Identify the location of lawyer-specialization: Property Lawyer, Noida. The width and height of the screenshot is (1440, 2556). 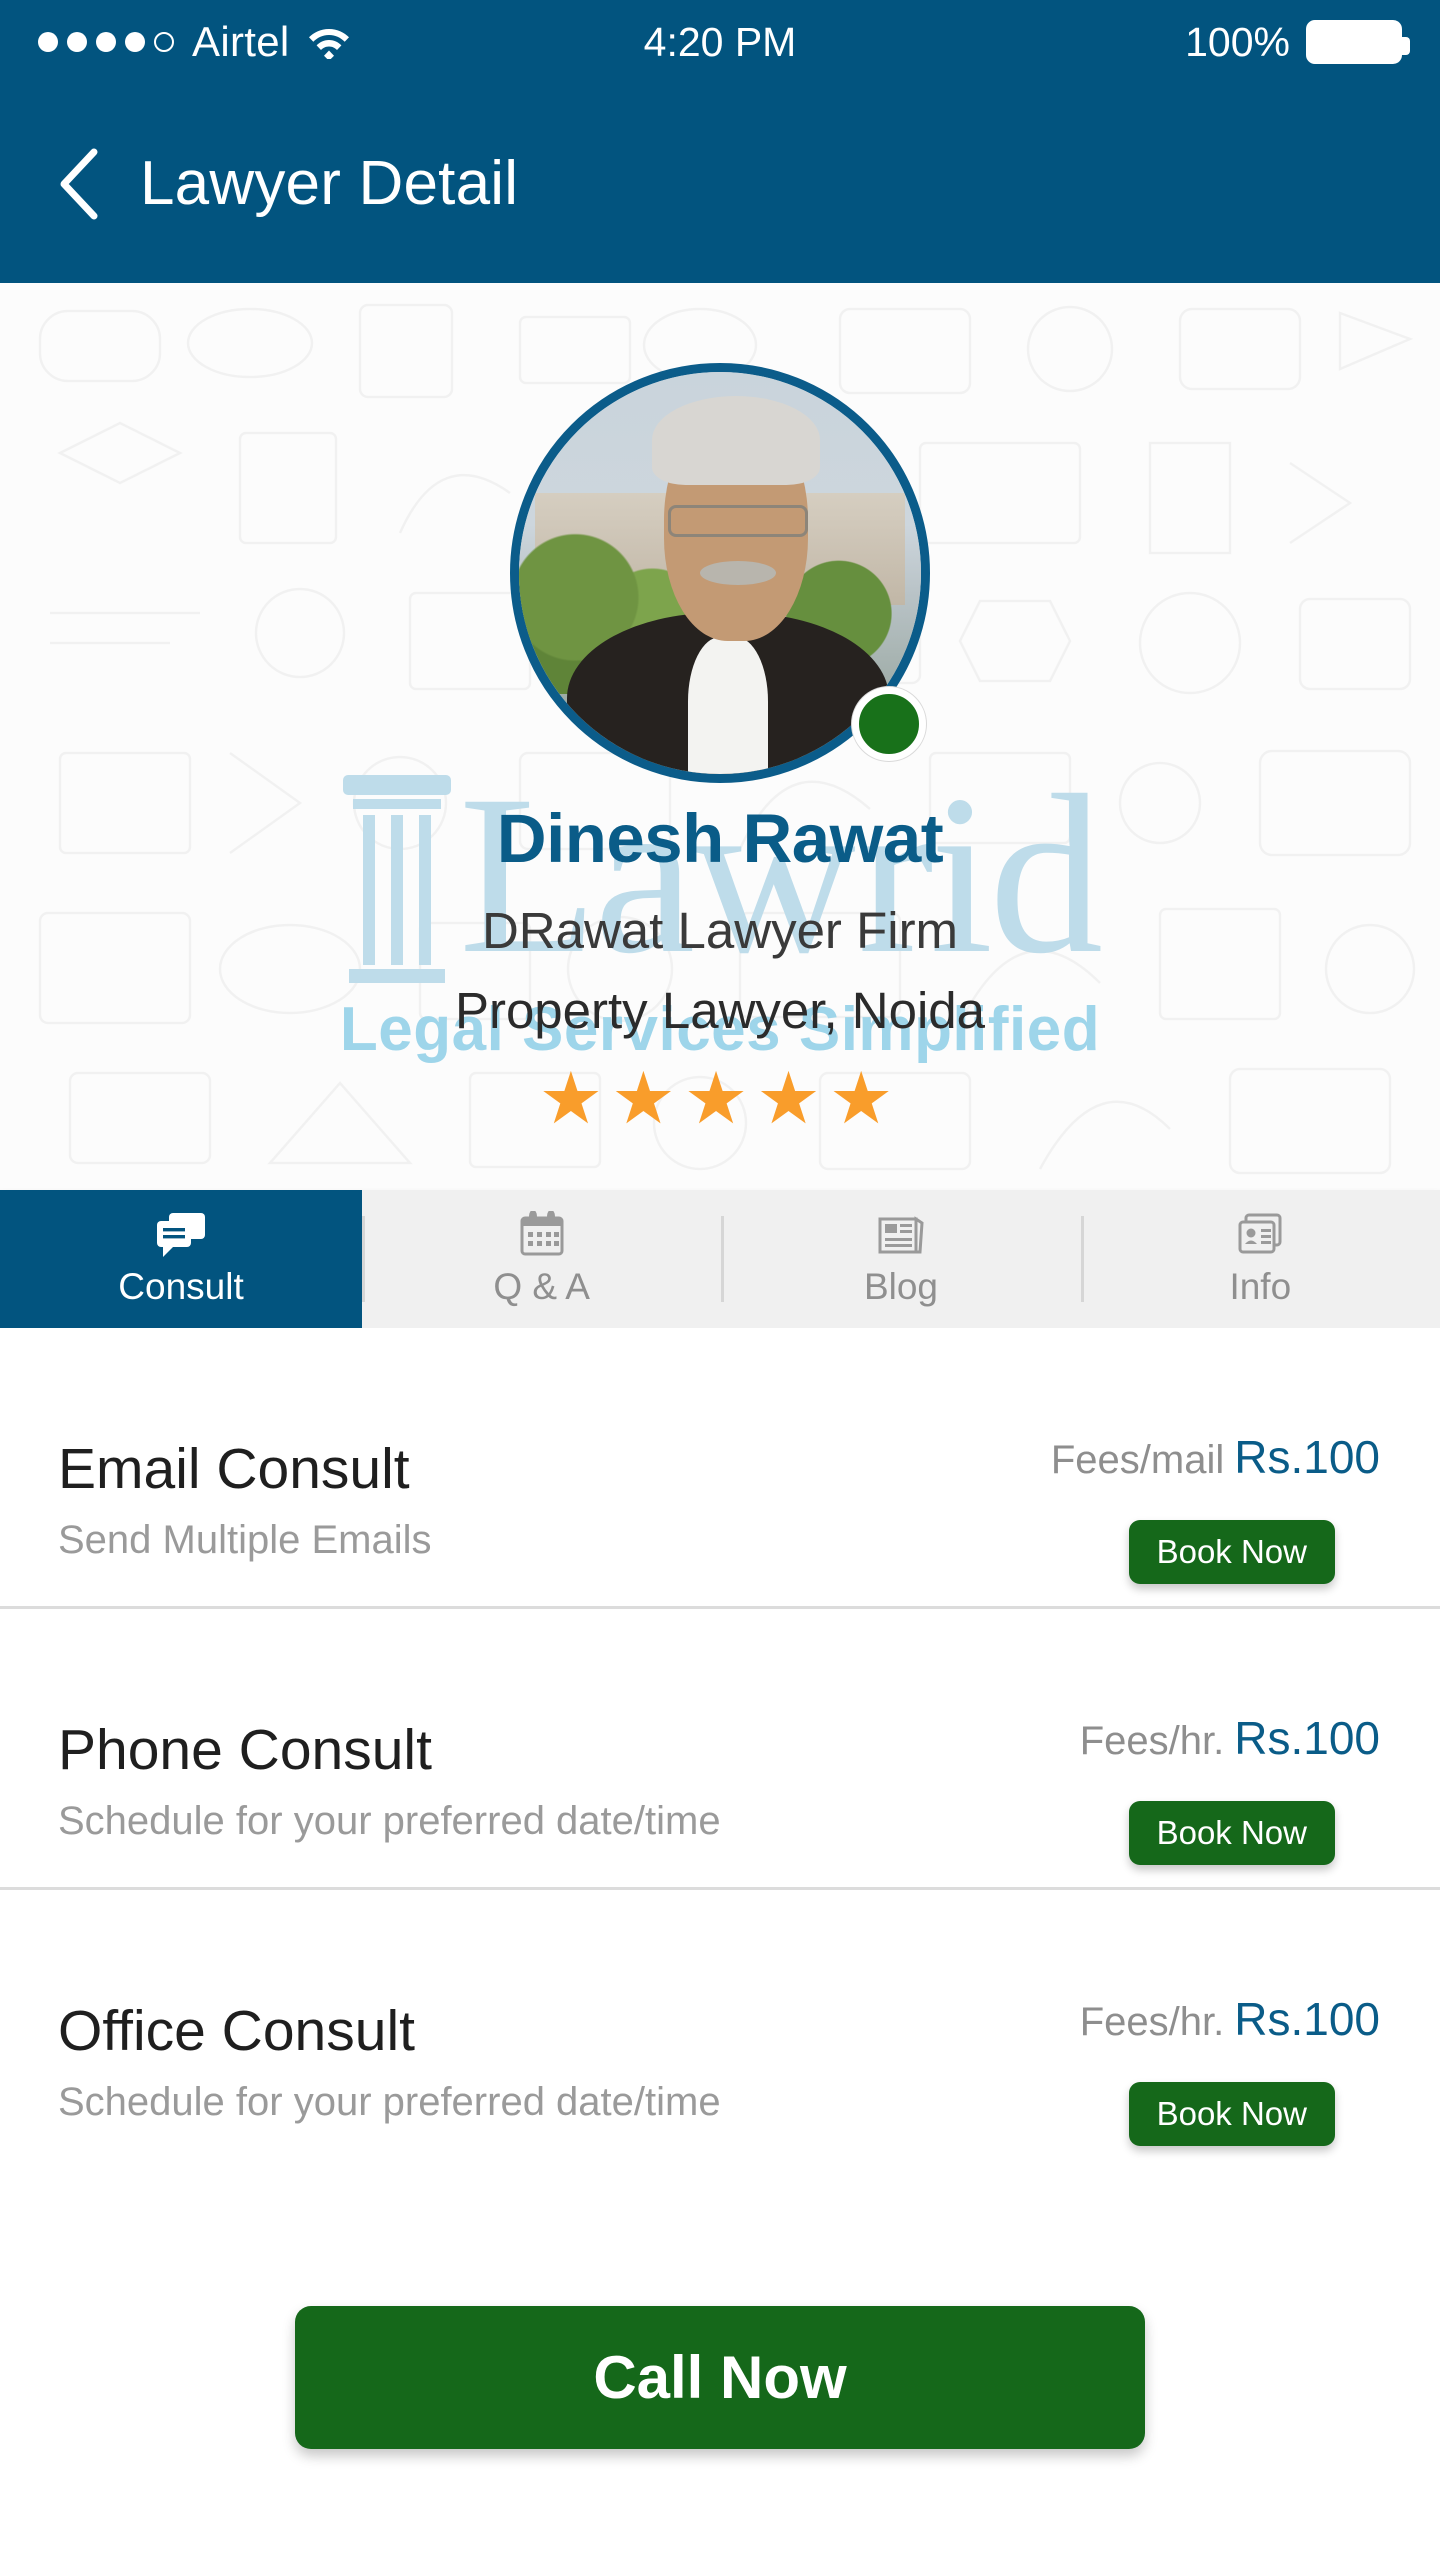
(720, 1010).